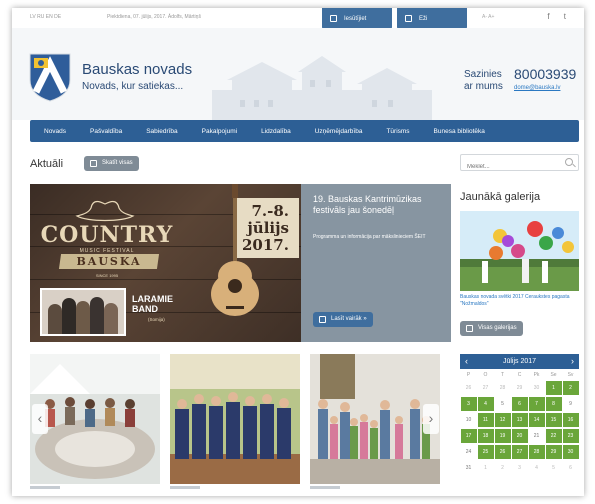  I want to click on calendar-week: 26 27 28 29 30 1 2, so click(519, 388).